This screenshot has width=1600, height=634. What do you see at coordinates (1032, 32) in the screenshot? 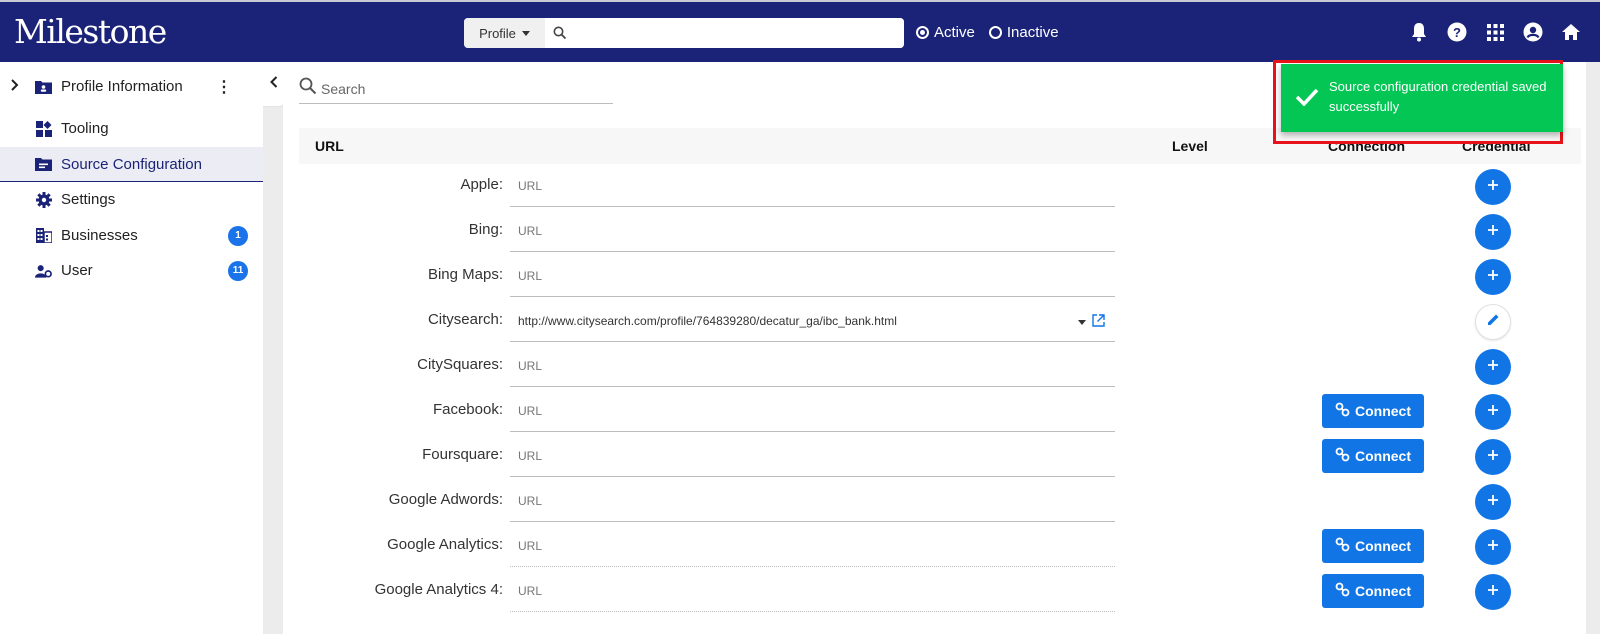
I see `radio-inactive-label: Inactive` at bounding box center [1032, 32].